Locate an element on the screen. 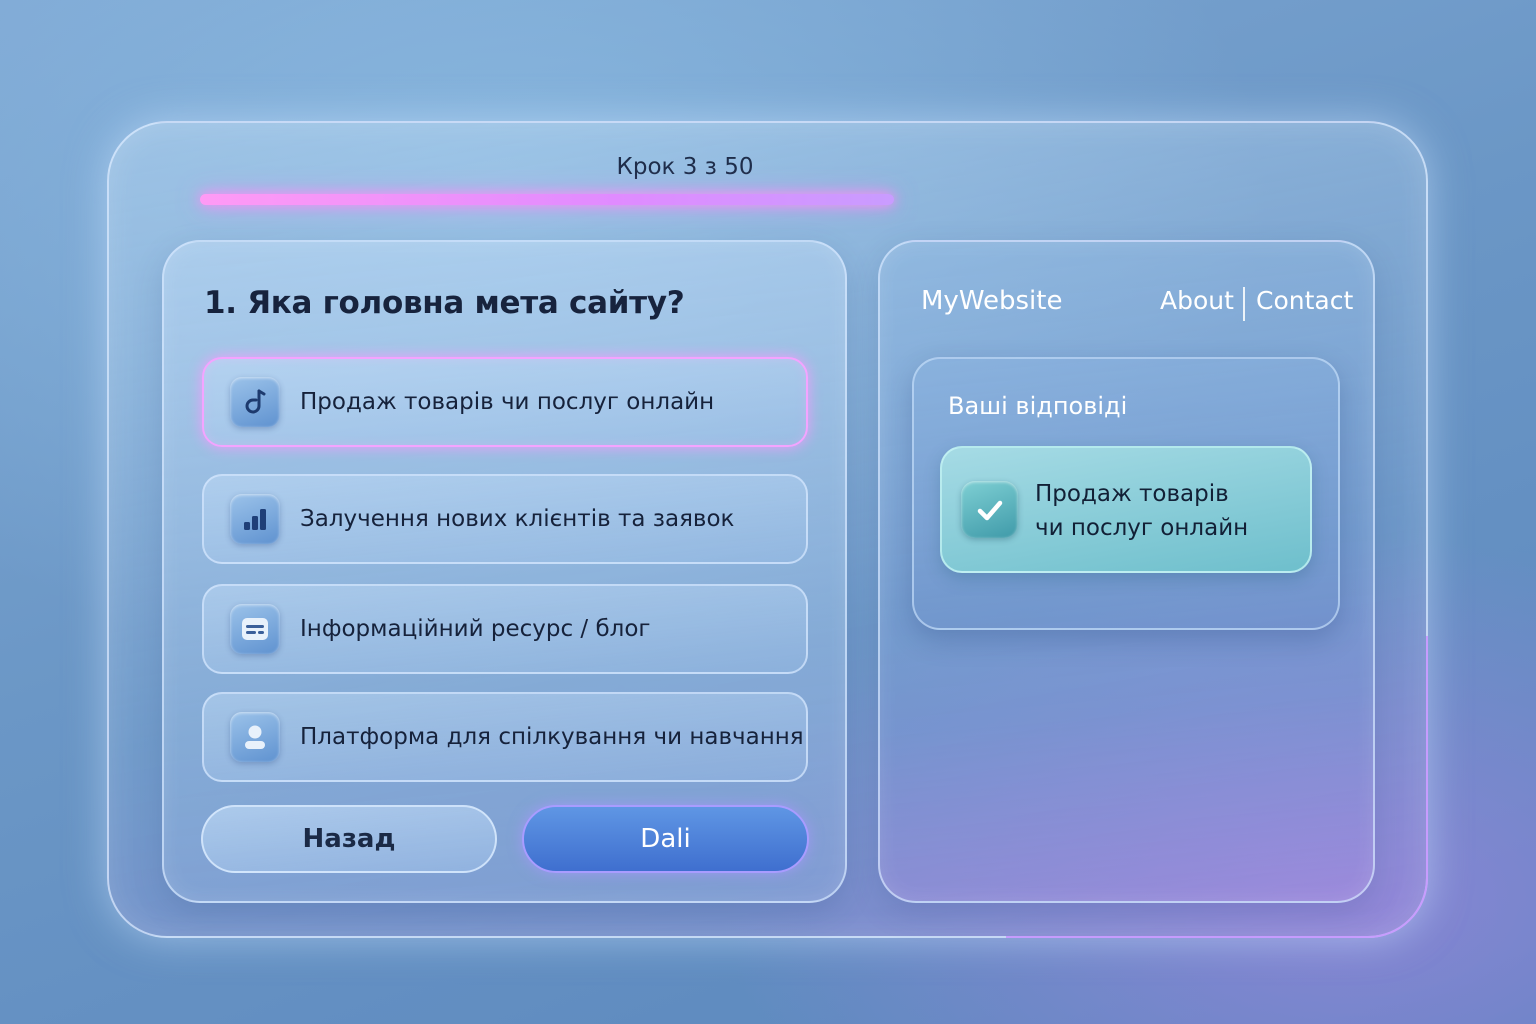 The width and height of the screenshot is (1536, 1024). progress-bar is located at coordinates (547, 199).